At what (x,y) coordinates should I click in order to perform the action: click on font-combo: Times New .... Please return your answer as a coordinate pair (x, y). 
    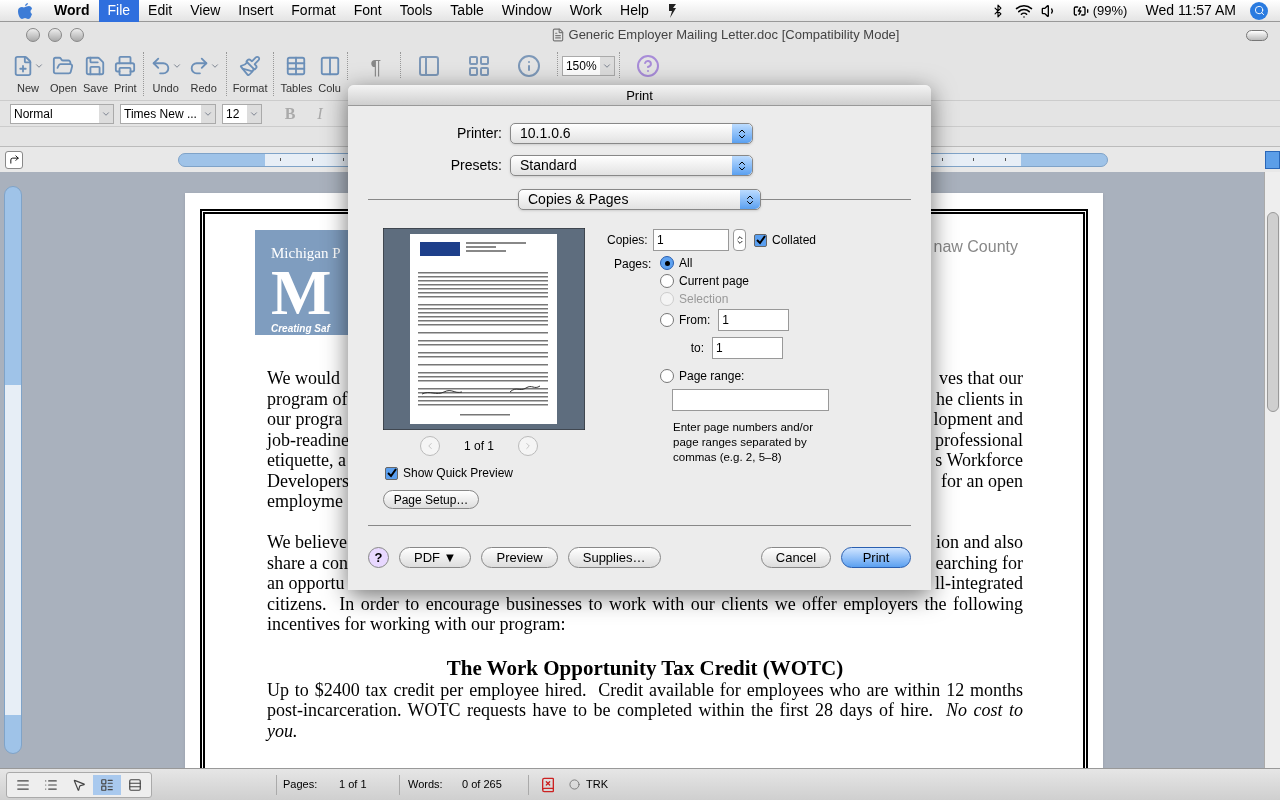
    Looking at the image, I should click on (168, 113).